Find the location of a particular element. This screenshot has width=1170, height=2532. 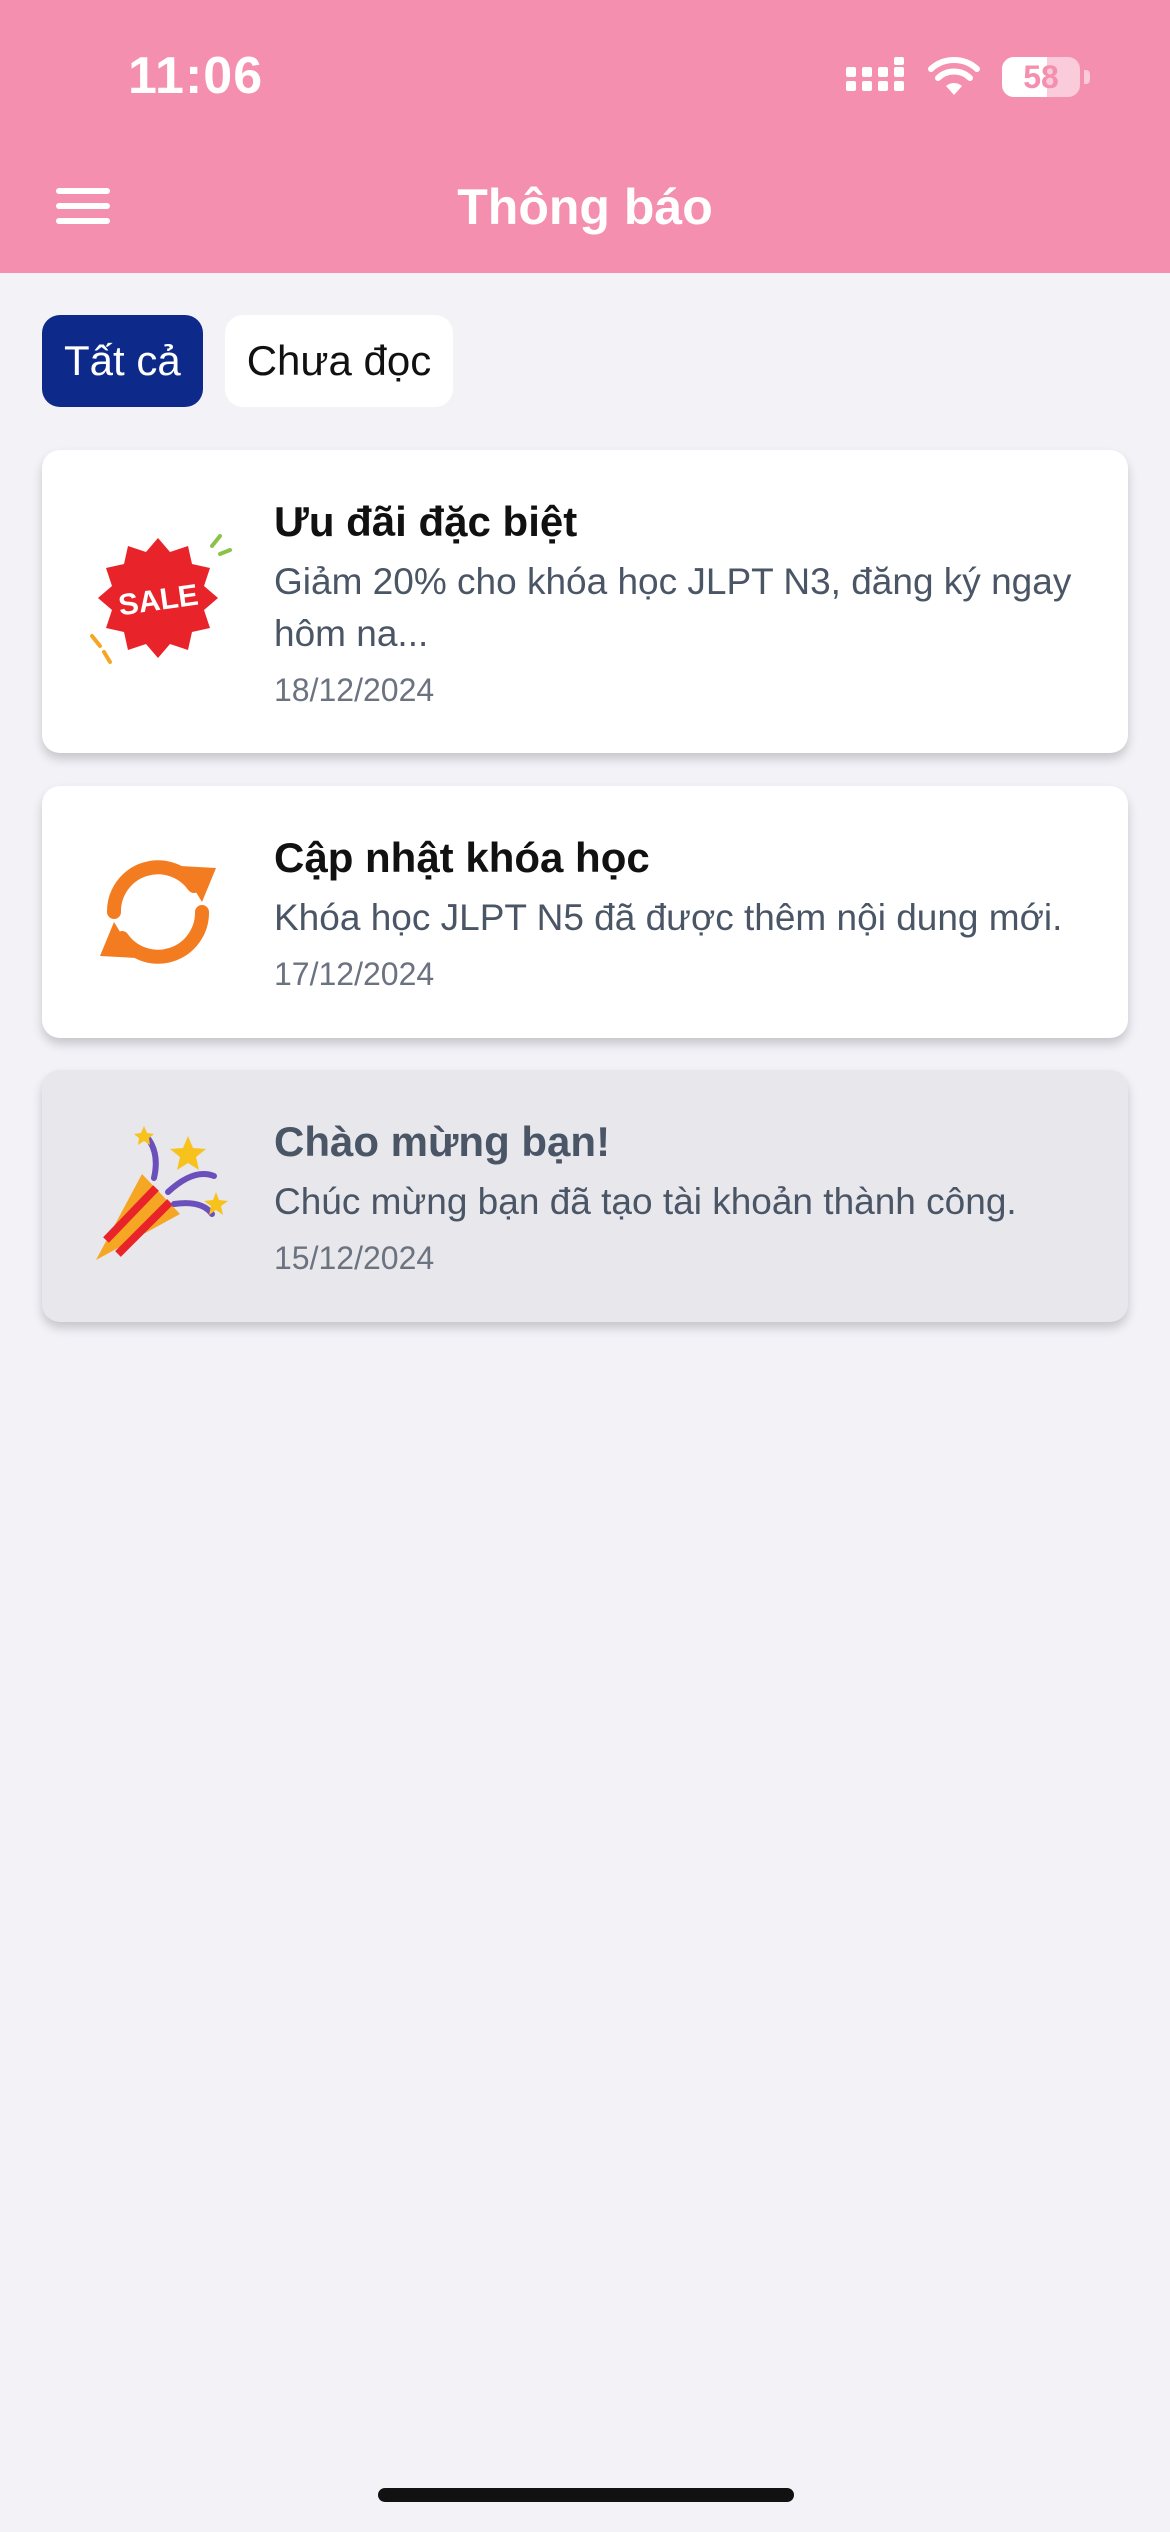

wifi-icon is located at coordinates (954, 76).